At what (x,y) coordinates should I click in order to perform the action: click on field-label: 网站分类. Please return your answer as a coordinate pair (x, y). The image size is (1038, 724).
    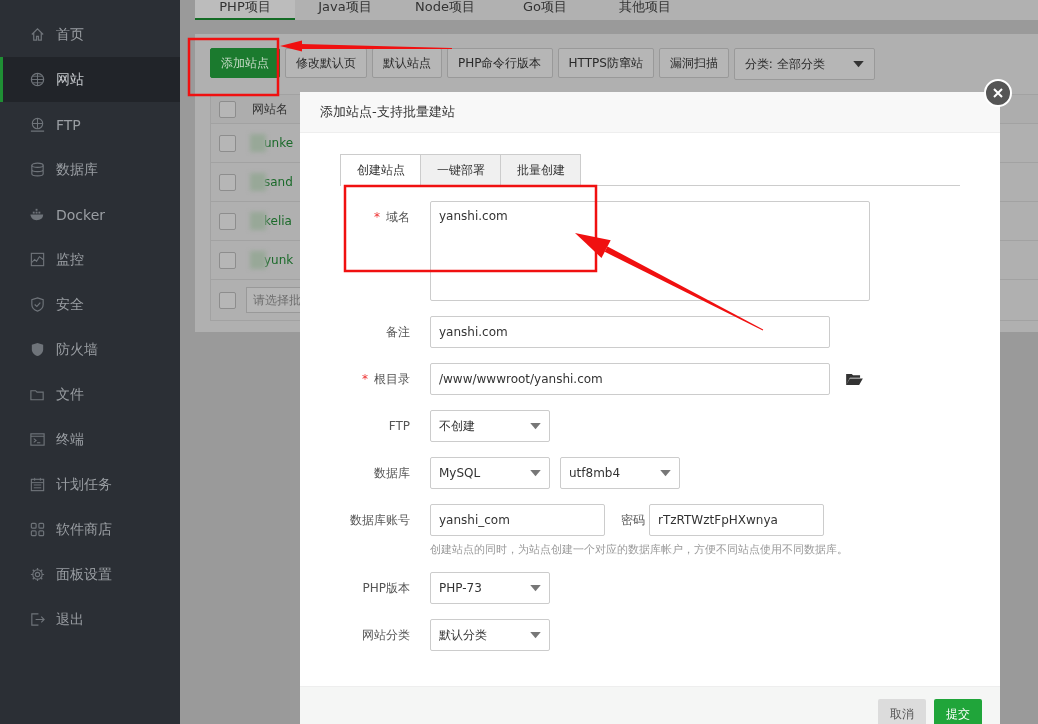
    Looking at the image, I should click on (385, 635).